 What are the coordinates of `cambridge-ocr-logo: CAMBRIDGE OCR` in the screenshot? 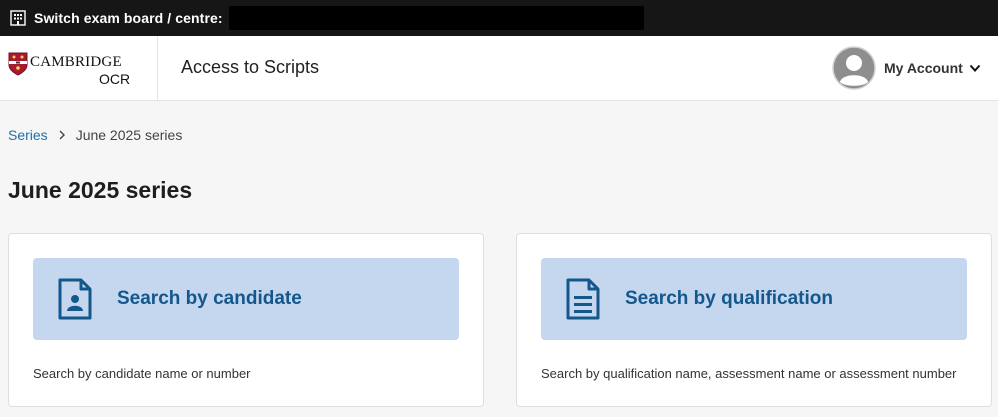 It's located at (78, 72).